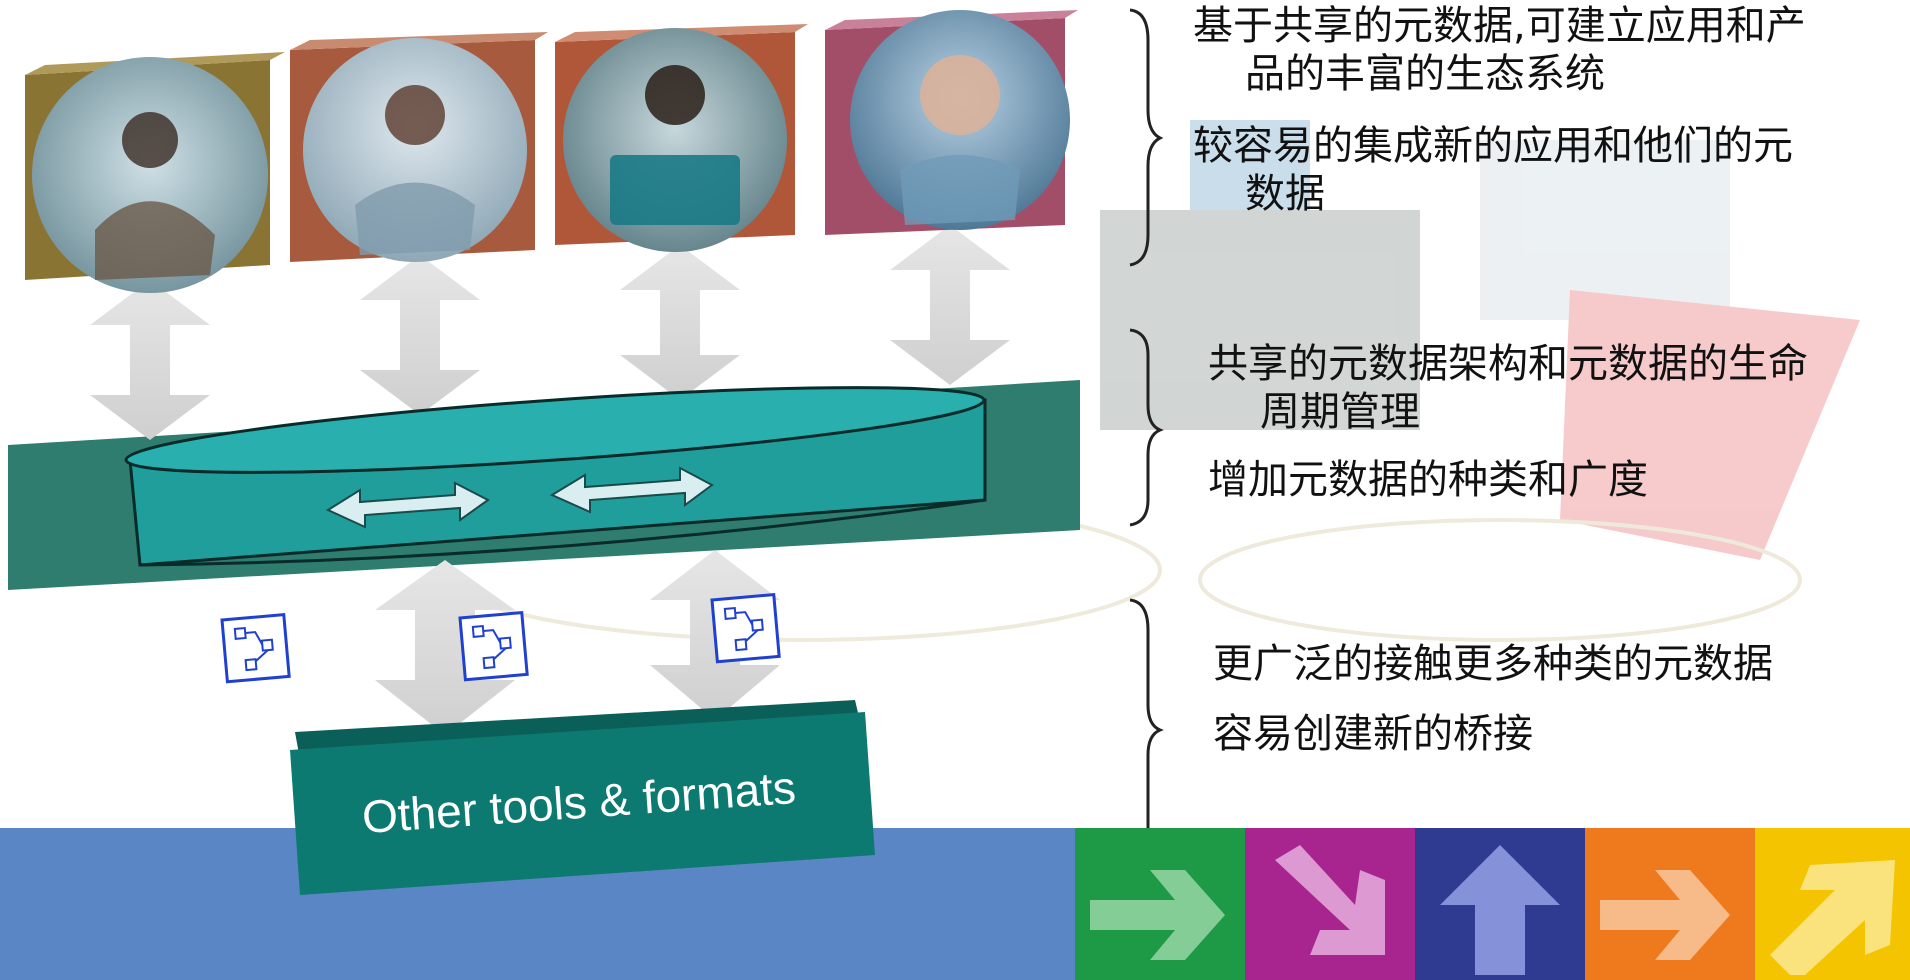 Image resolution: width=1910 pixels, height=980 pixels. What do you see at coordinates (1493, 664) in the screenshot?
I see `bullet-5-line1: 更广泛的接触更多种类的元数据` at bounding box center [1493, 664].